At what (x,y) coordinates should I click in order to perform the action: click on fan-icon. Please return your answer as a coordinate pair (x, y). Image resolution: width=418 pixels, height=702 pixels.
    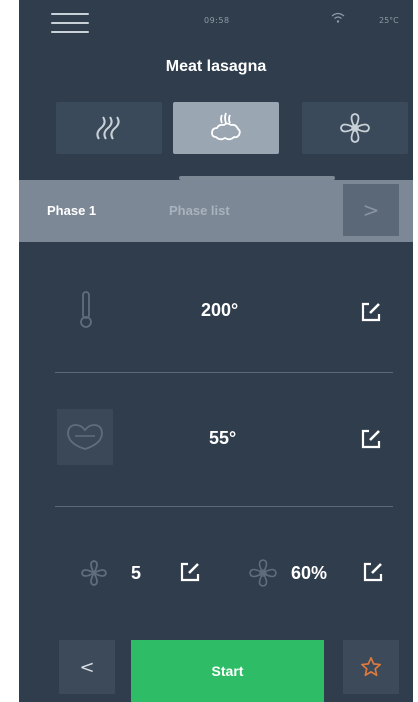
    Looking at the image, I should click on (355, 128).